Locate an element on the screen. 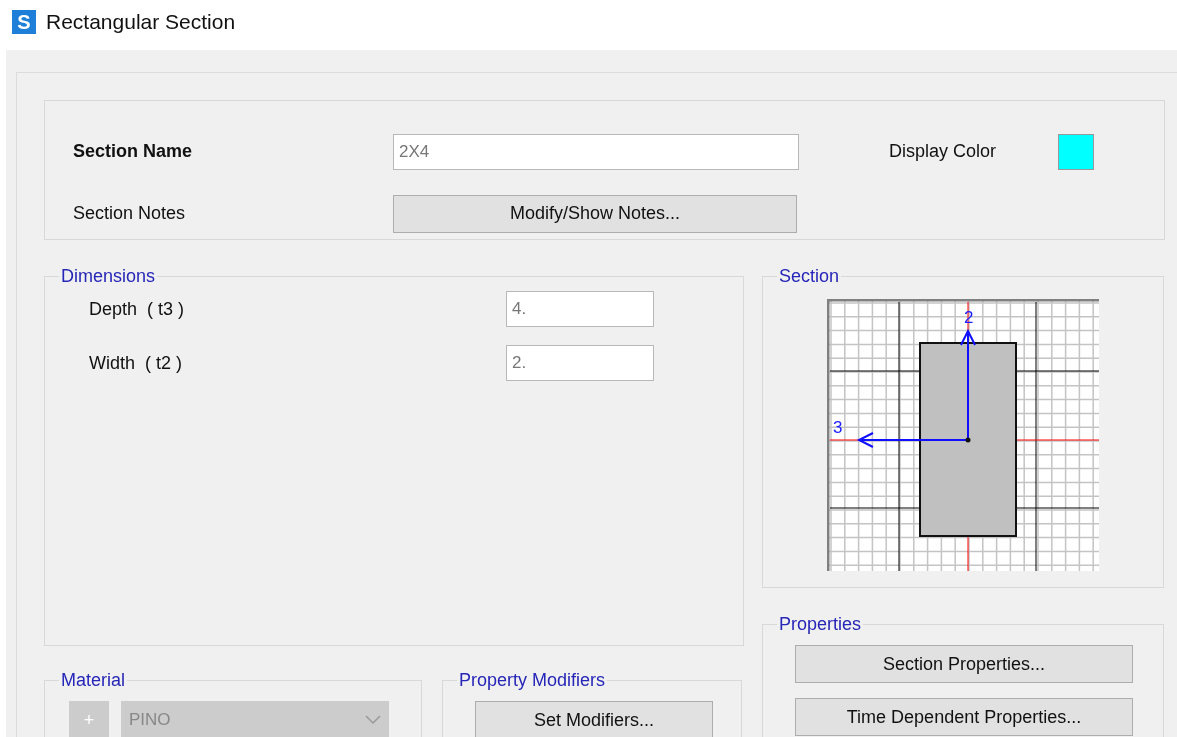 The width and height of the screenshot is (1177, 737). chevron-icon is located at coordinates (373, 720).